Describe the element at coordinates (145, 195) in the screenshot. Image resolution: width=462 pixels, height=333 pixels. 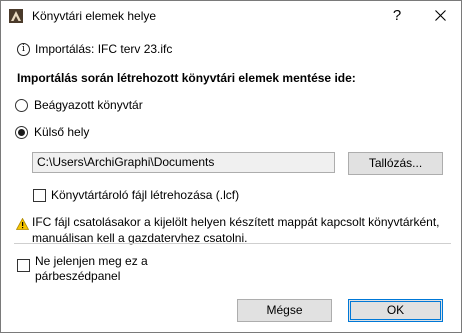
I see `create-lcf-label: Könyvtártároló fájl létrehozása (.lcf)` at that location.